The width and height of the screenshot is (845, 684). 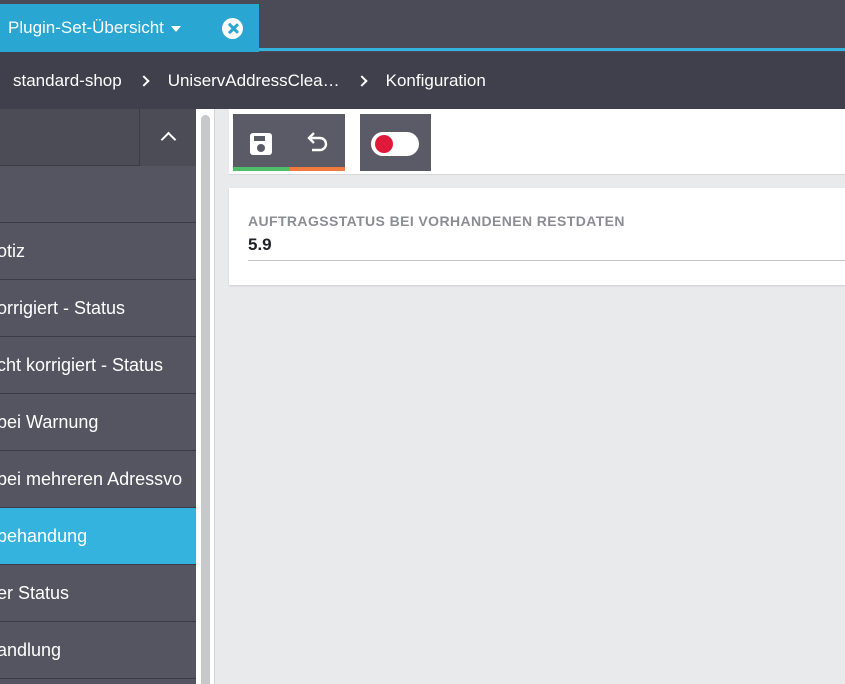 I want to click on sidebar-item-label: bei mehreren Adressvo, so click(x=91, y=478).